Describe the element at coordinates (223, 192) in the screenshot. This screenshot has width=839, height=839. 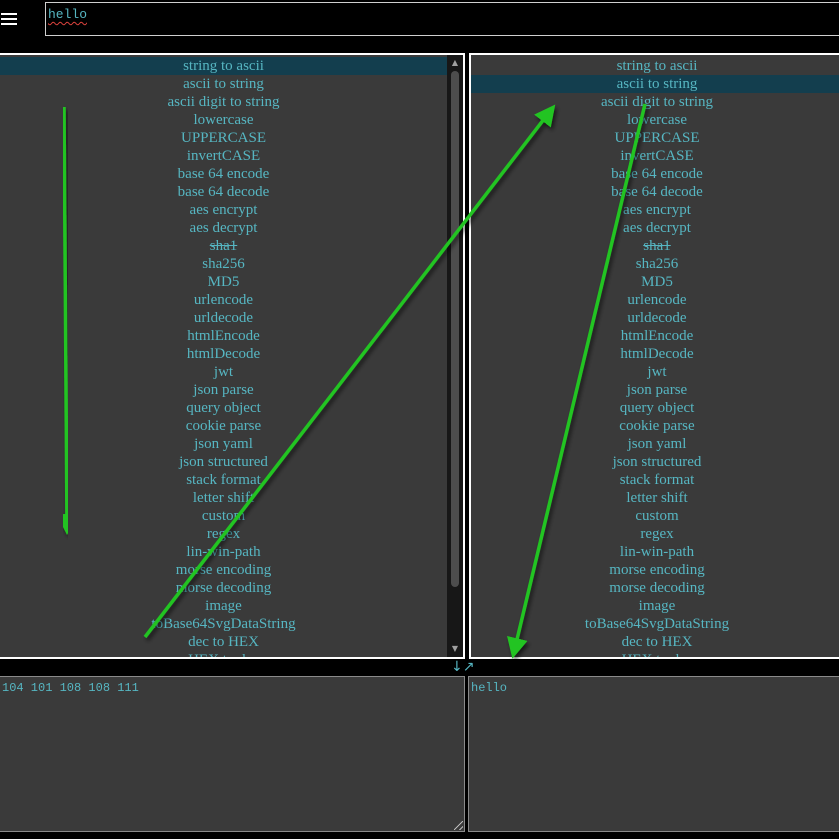
I see `left-list-item: base 64 decode` at that location.